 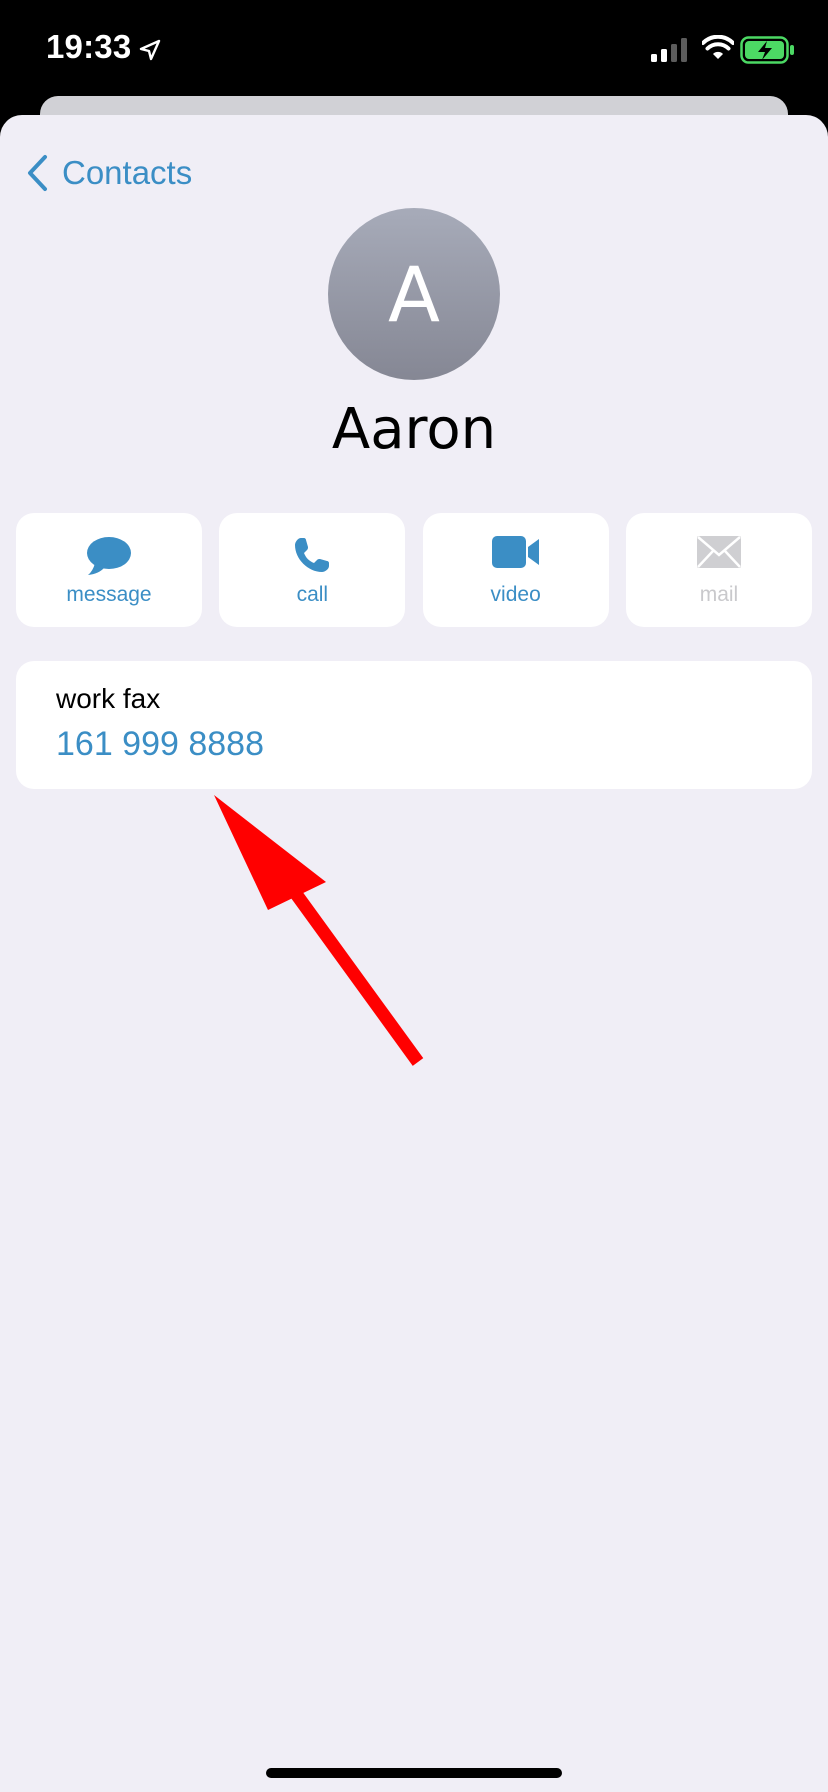 I want to click on location-arrow-icon, so click(x=150, y=50).